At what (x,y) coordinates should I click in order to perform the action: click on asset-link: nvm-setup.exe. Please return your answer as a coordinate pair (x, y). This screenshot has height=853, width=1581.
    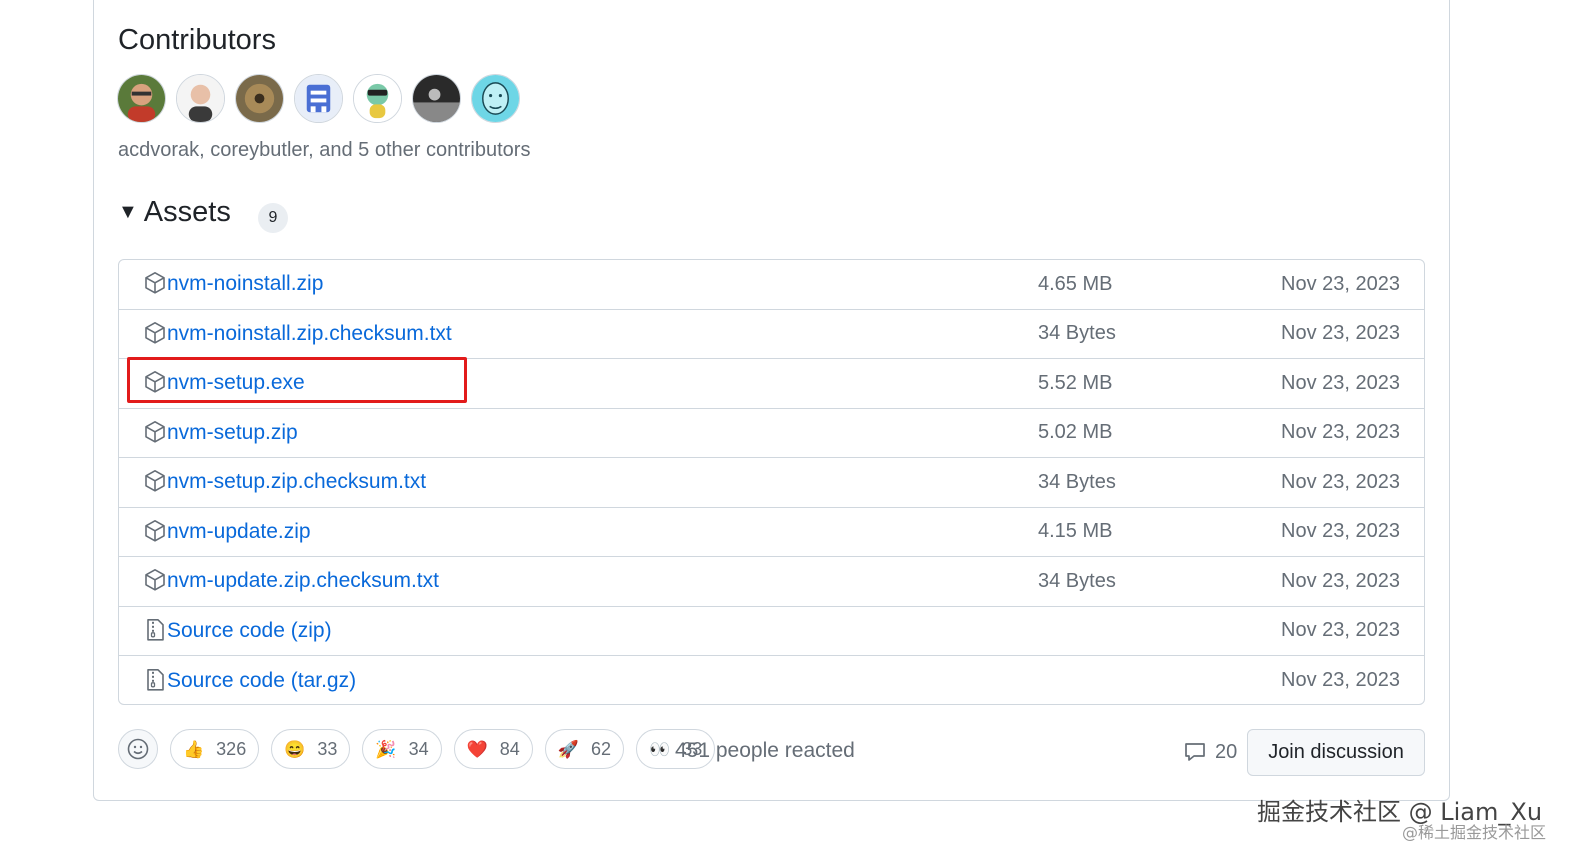
    Looking at the image, I should click on (236, 383).